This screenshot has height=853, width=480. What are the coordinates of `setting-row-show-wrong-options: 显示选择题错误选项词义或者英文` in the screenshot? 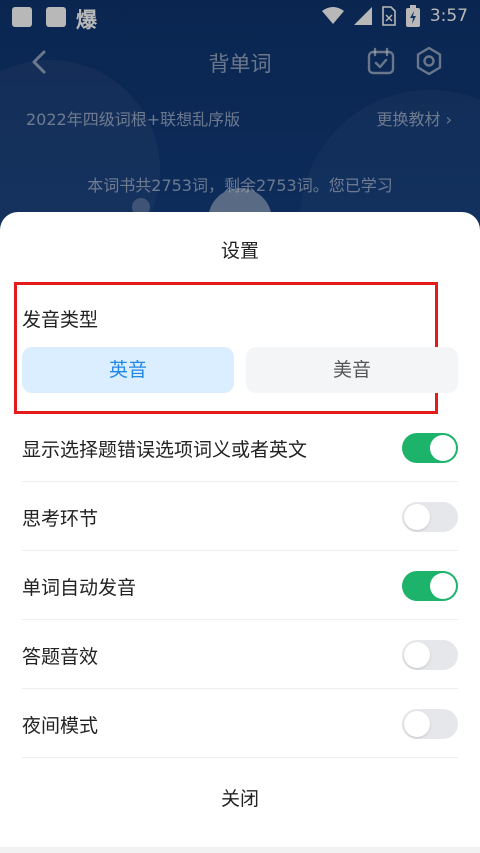 It's located at (240, 448).